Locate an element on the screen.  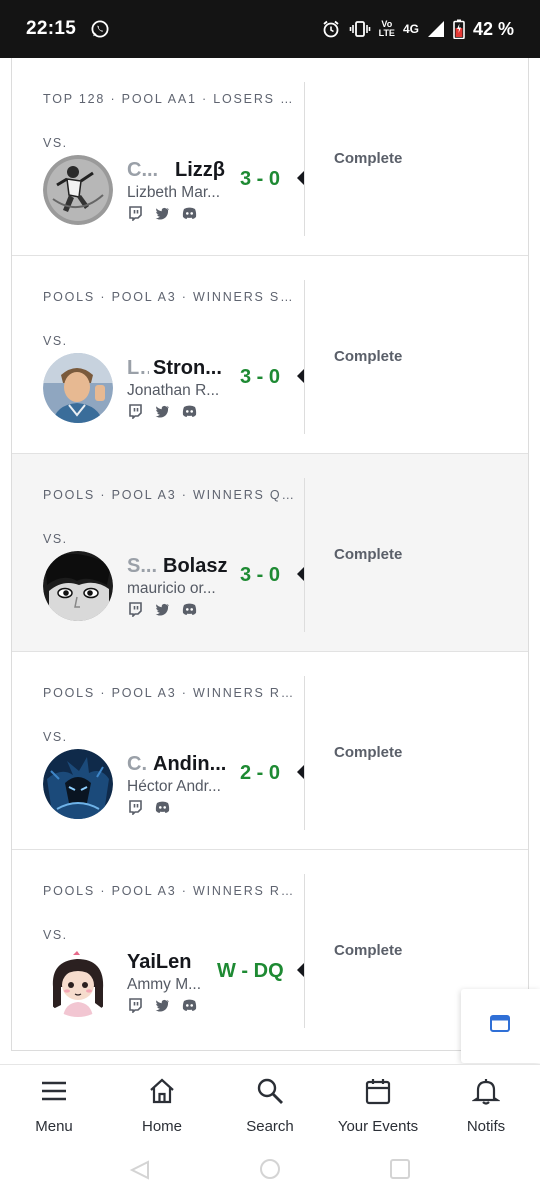
status-time: 22:15 is located at coordinates (51, 28).